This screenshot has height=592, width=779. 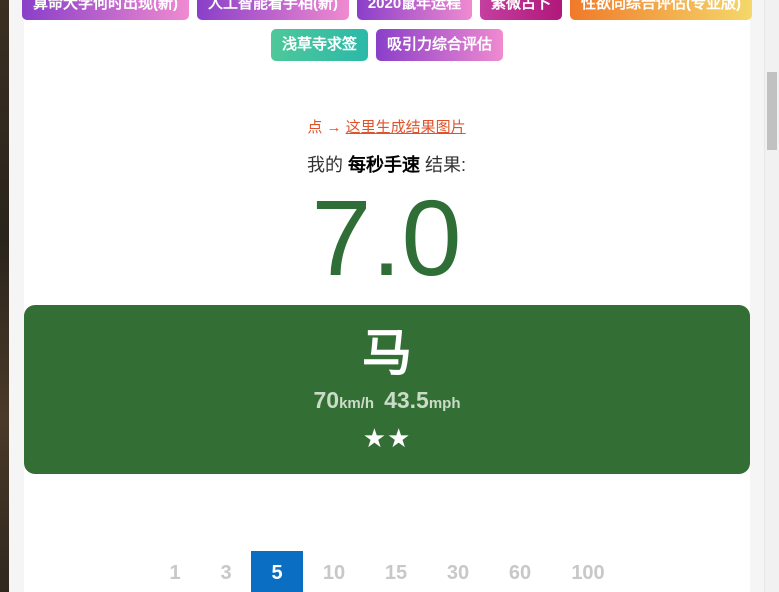 What do you see at coordinates (357, 403) in the screenshot?
I see `speed-kmh-unit: km/h` at bounding box center [357, 403].